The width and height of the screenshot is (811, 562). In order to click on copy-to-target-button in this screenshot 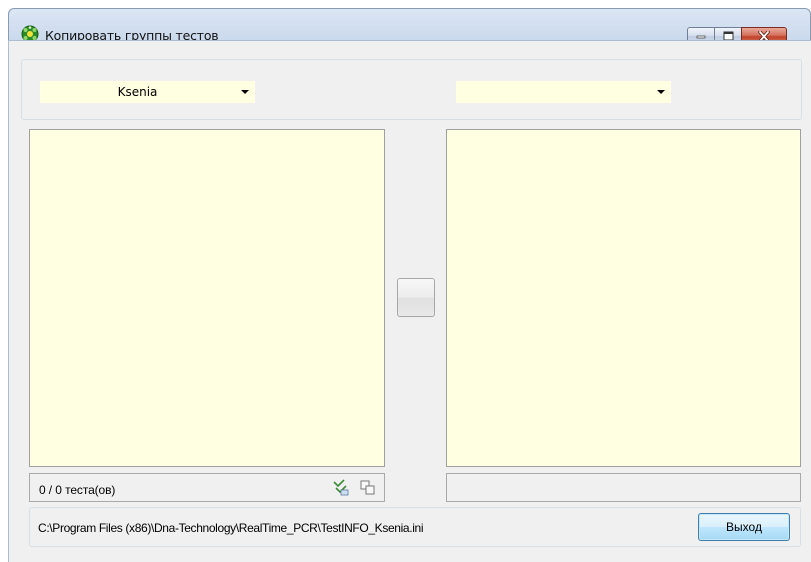, I will do `click(416, 297)`.